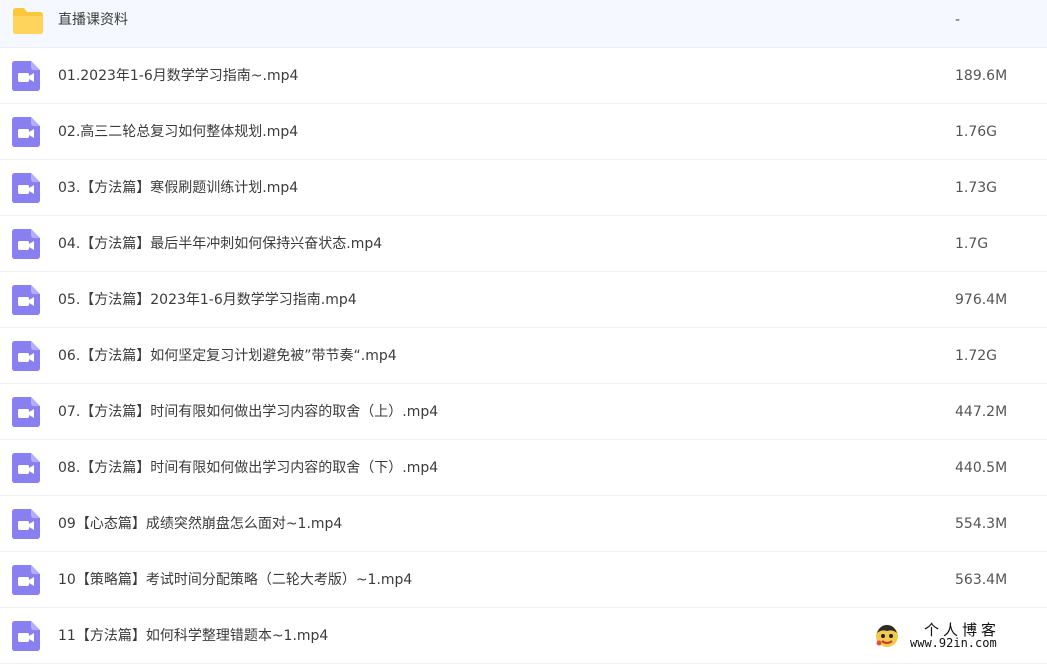 The image size is (1047, 664). What do you see at coordinates (887, 636) in the screenshot?
I see `cartoon-avatar-icon` at bounding box center [887, 636].